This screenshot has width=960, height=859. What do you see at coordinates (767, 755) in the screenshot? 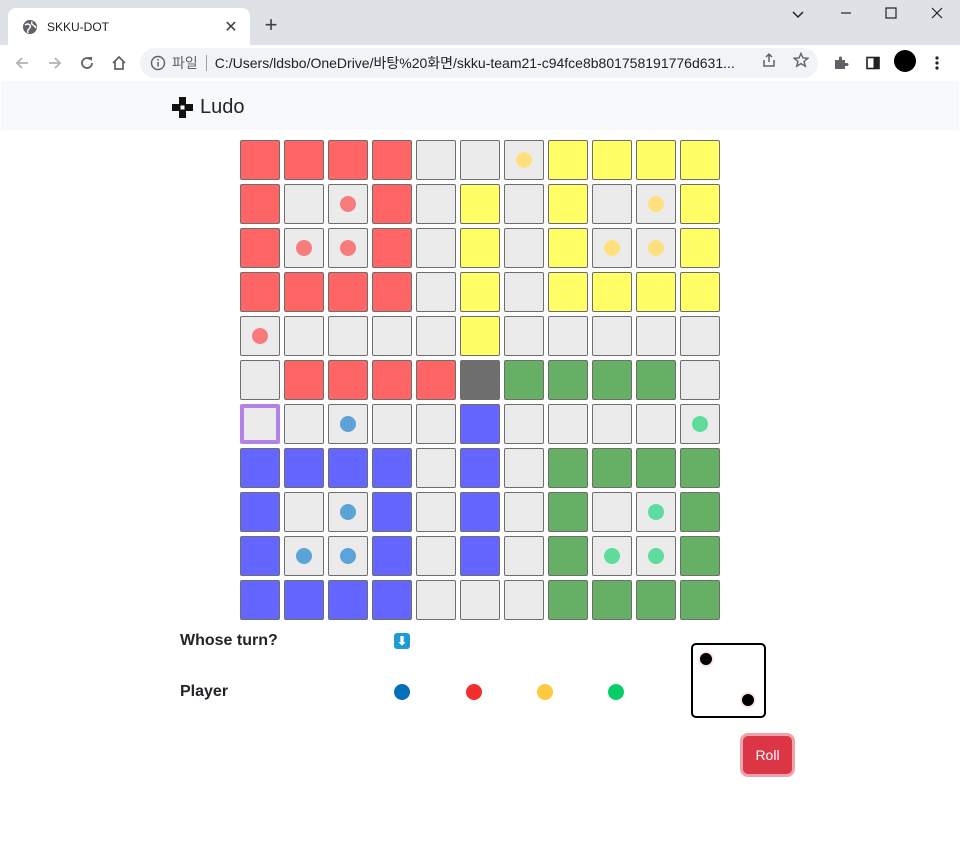
I see `roll-button: Roll` at bounding box center [767, 755].